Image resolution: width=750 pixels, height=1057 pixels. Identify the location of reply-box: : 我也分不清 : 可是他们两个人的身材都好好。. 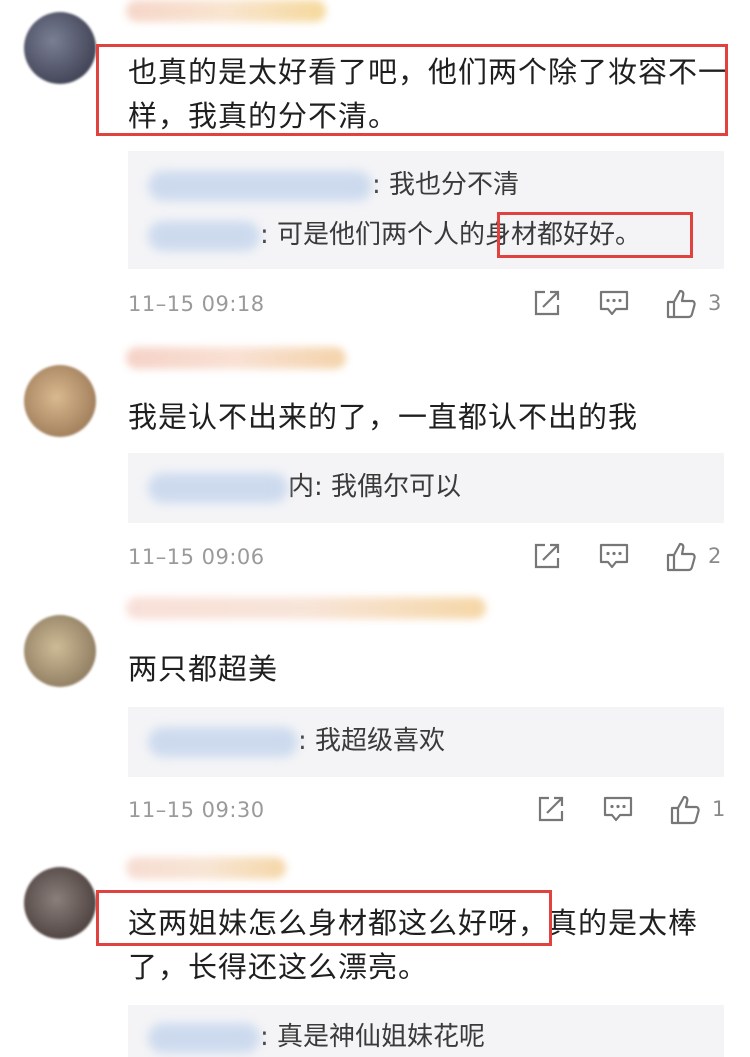
(426, 210).